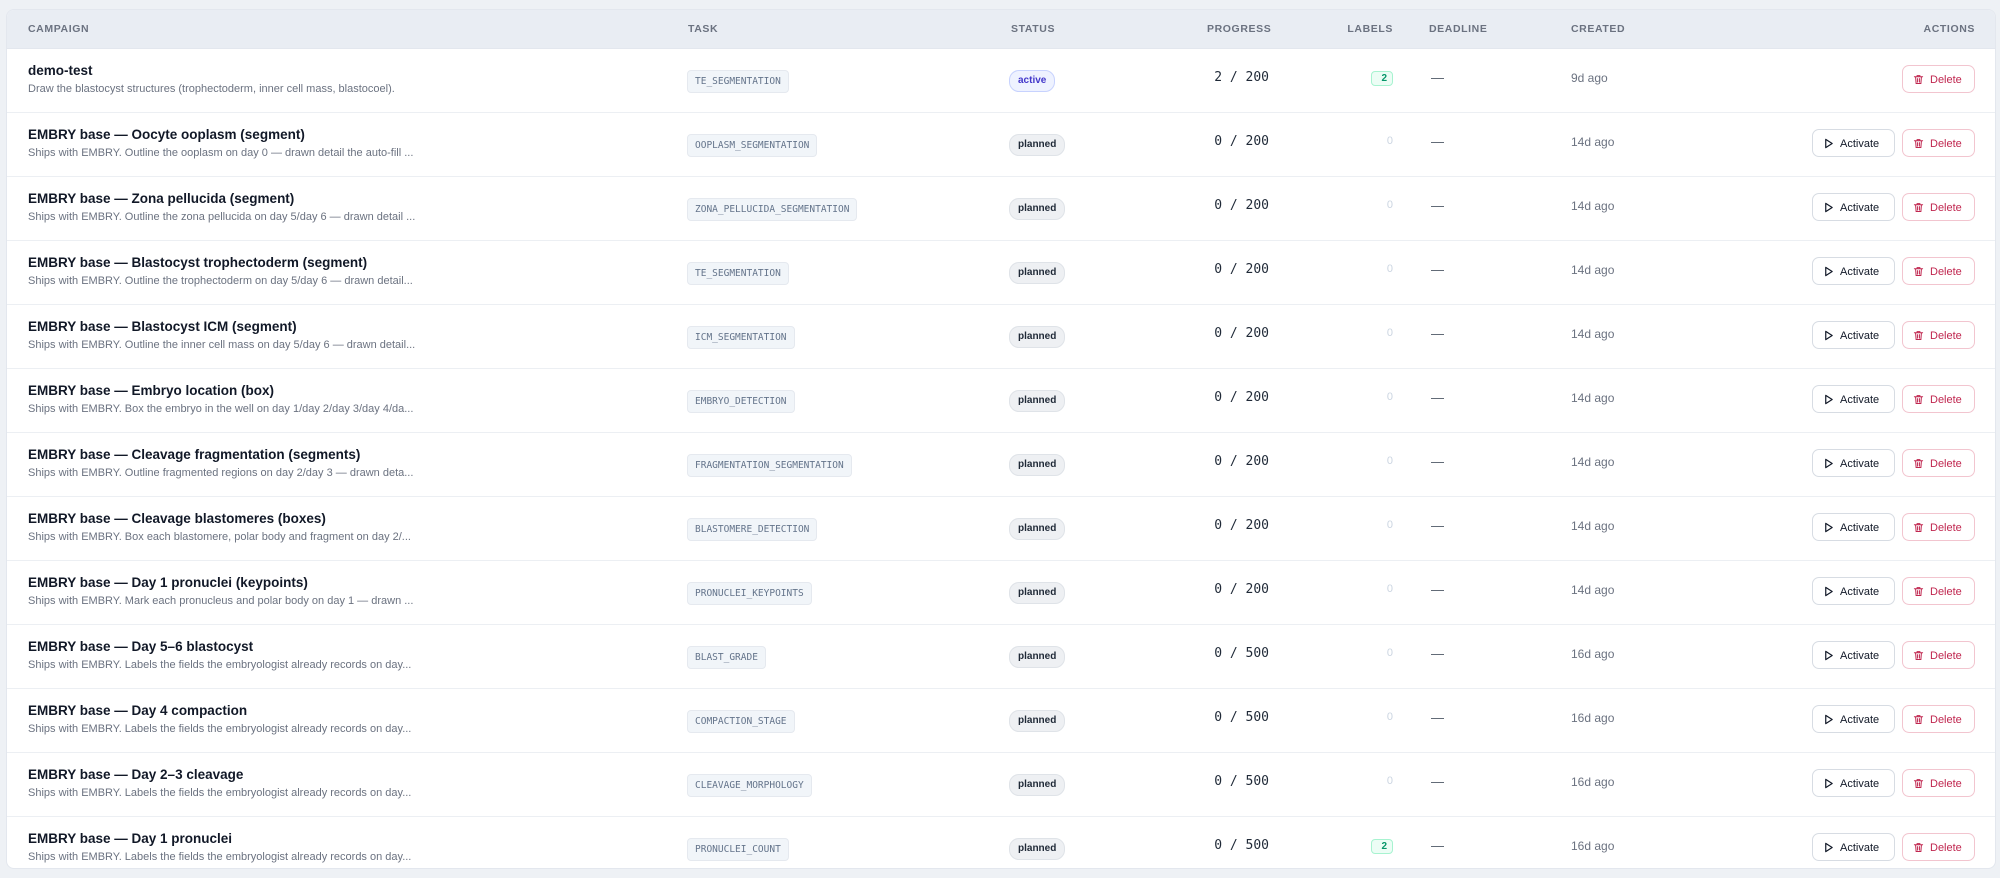  Describe the element at coordinates (738, 849) in the screenshot. I see `task-code: PRONUCLEI_COUNT` at that location.